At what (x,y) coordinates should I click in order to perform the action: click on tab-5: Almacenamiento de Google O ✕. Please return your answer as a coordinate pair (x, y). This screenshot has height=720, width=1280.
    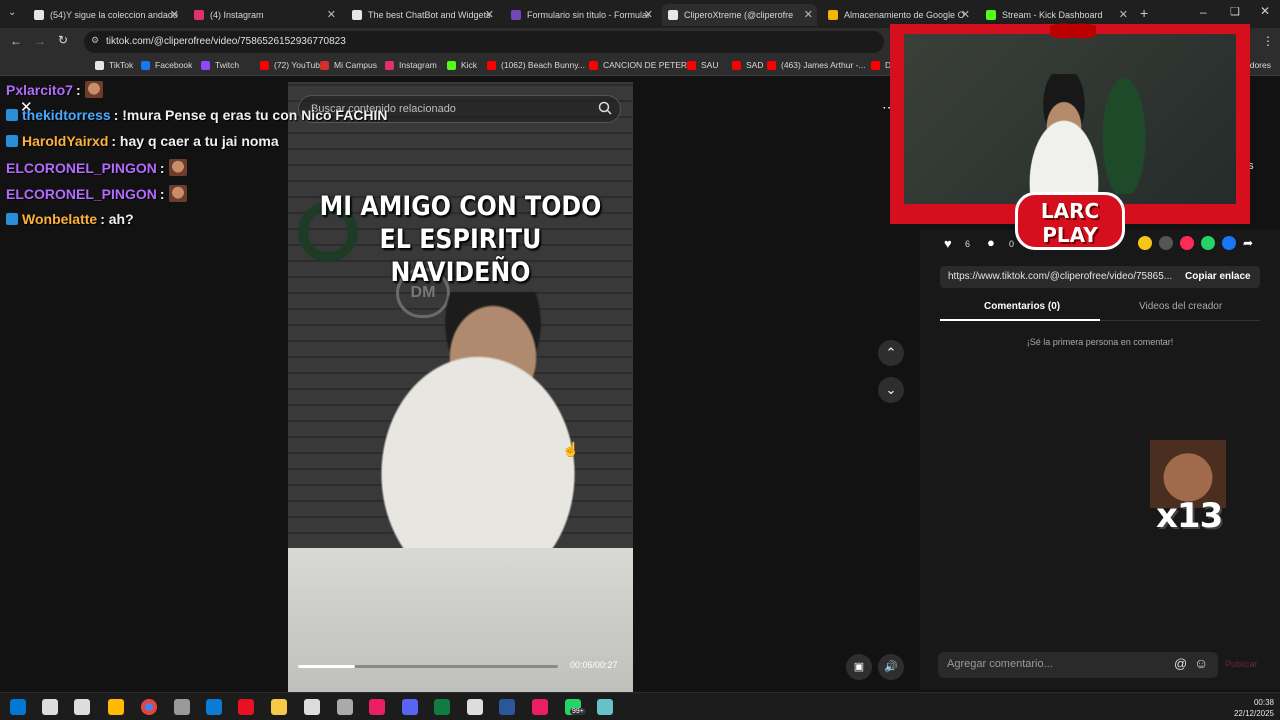
    Looking at the image, I should click on (898, 15).